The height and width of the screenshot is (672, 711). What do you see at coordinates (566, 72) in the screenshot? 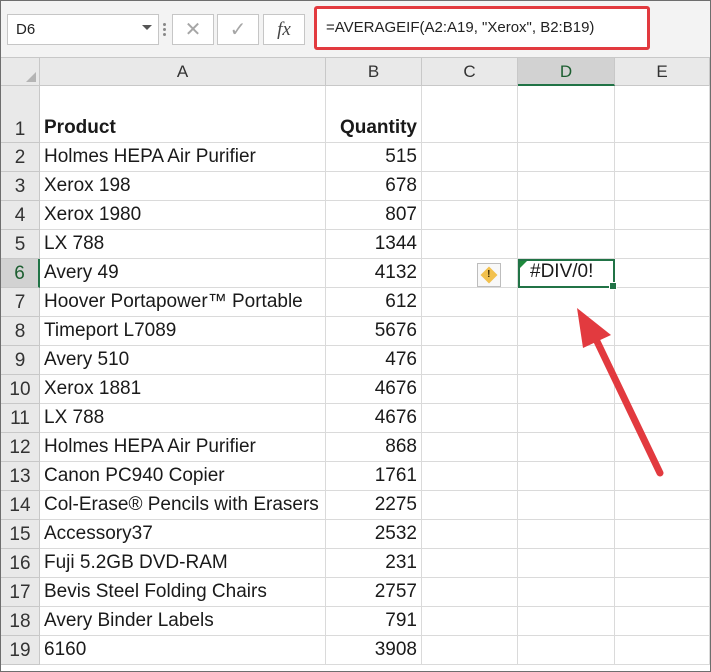
I see `column-header-d: D` at bounding box center [566, 72].